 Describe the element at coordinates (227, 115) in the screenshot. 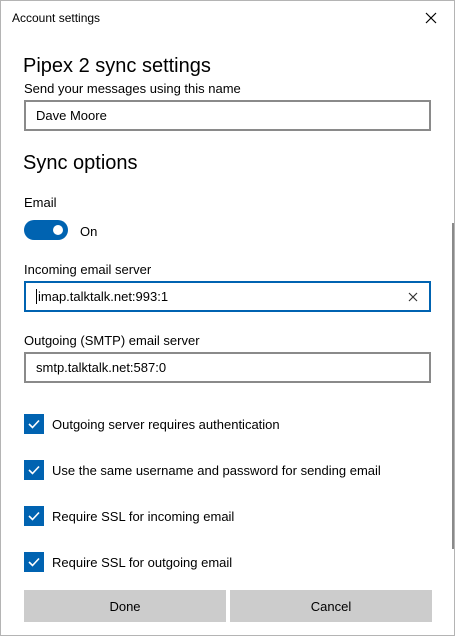

I see `display-name-field: Dave Moore` at that location.